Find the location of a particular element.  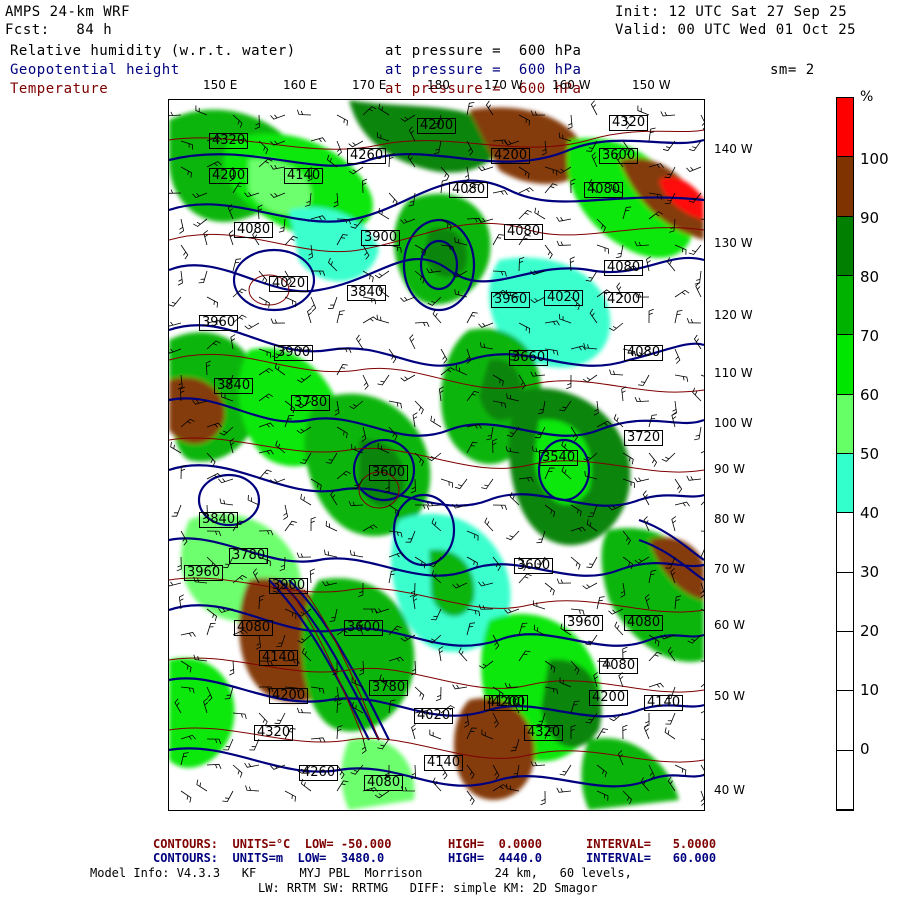

colorbar-label: 10 is located at coordinates (870, 690).